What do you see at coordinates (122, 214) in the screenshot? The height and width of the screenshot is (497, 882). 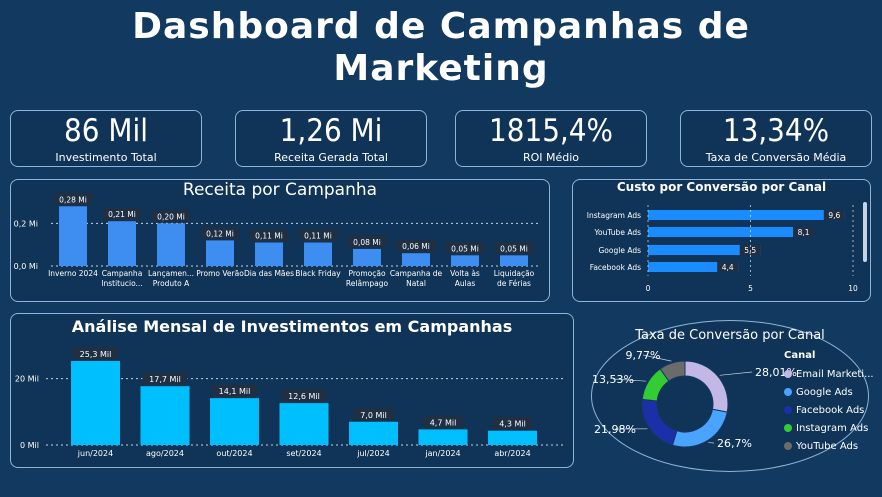 I see `data-label: 0,21 Mi` at bounding box center [122, 214].